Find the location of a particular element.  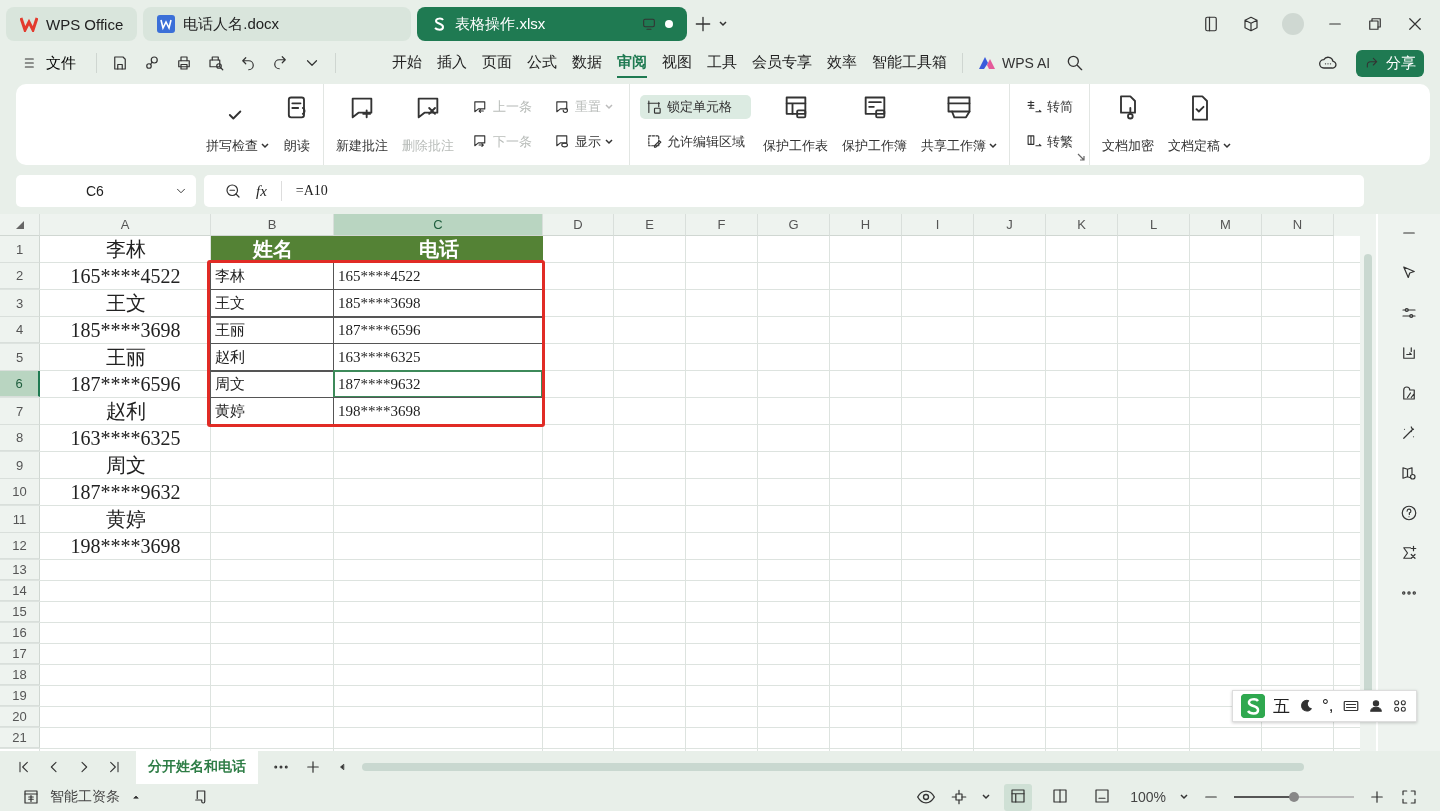

close-icon is located at coordinates (1415, 24).